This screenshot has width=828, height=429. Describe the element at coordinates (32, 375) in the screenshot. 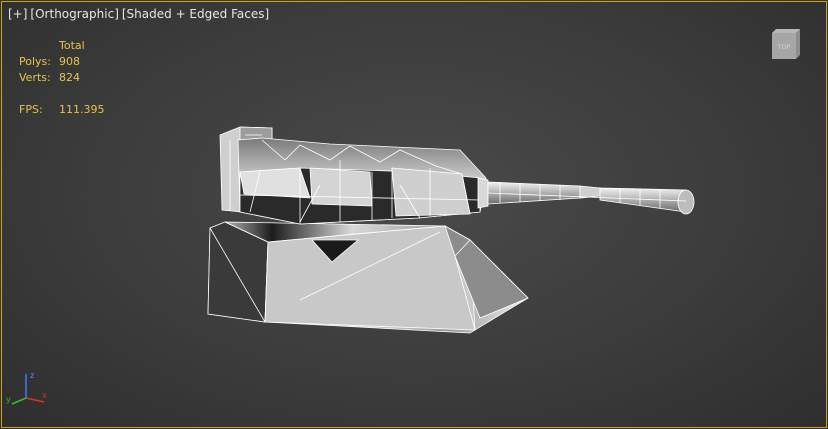

I see `axis-z-label: z` at that location.